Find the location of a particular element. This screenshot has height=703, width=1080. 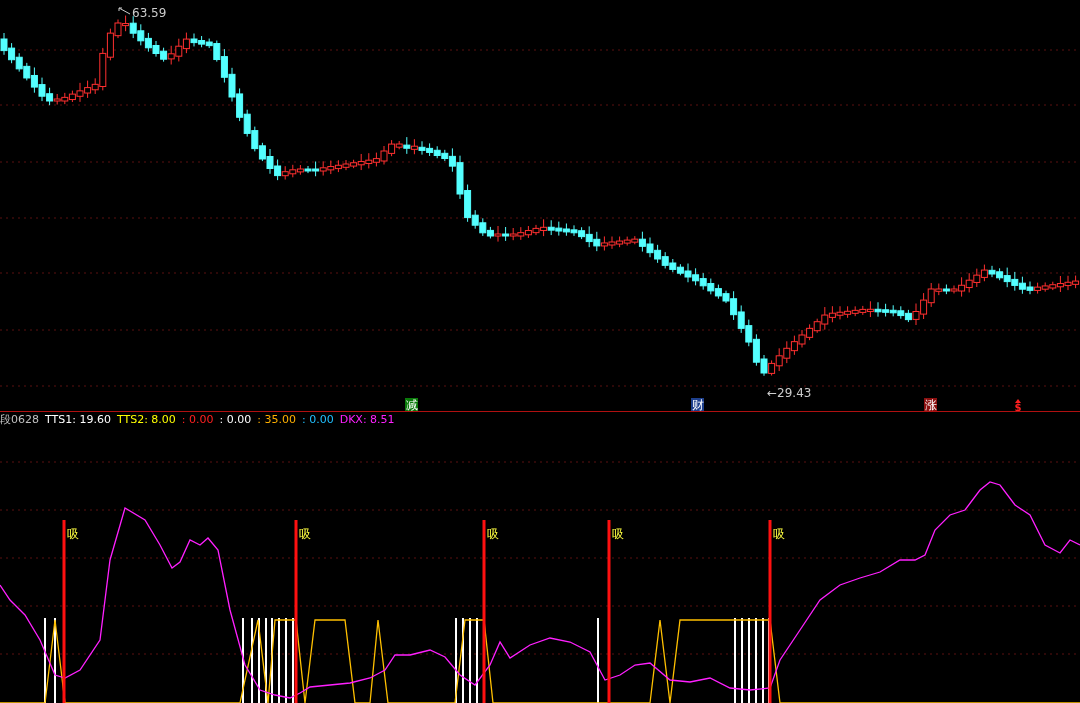

indicator-value: DKX: 8.51 is located at coordinates (367, 420).